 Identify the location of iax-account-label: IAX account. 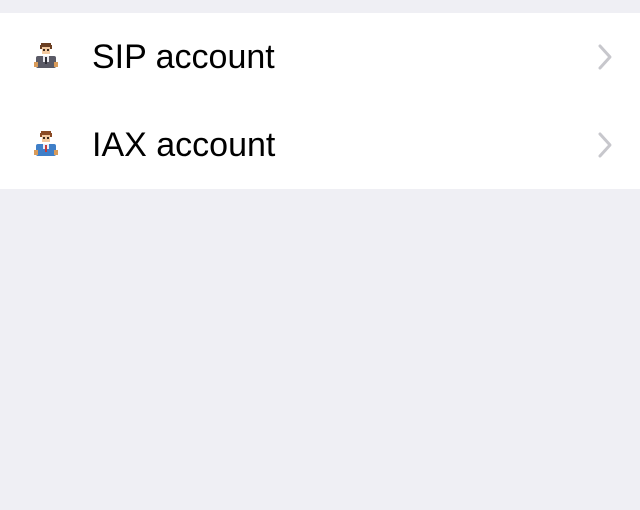
(184, 145).